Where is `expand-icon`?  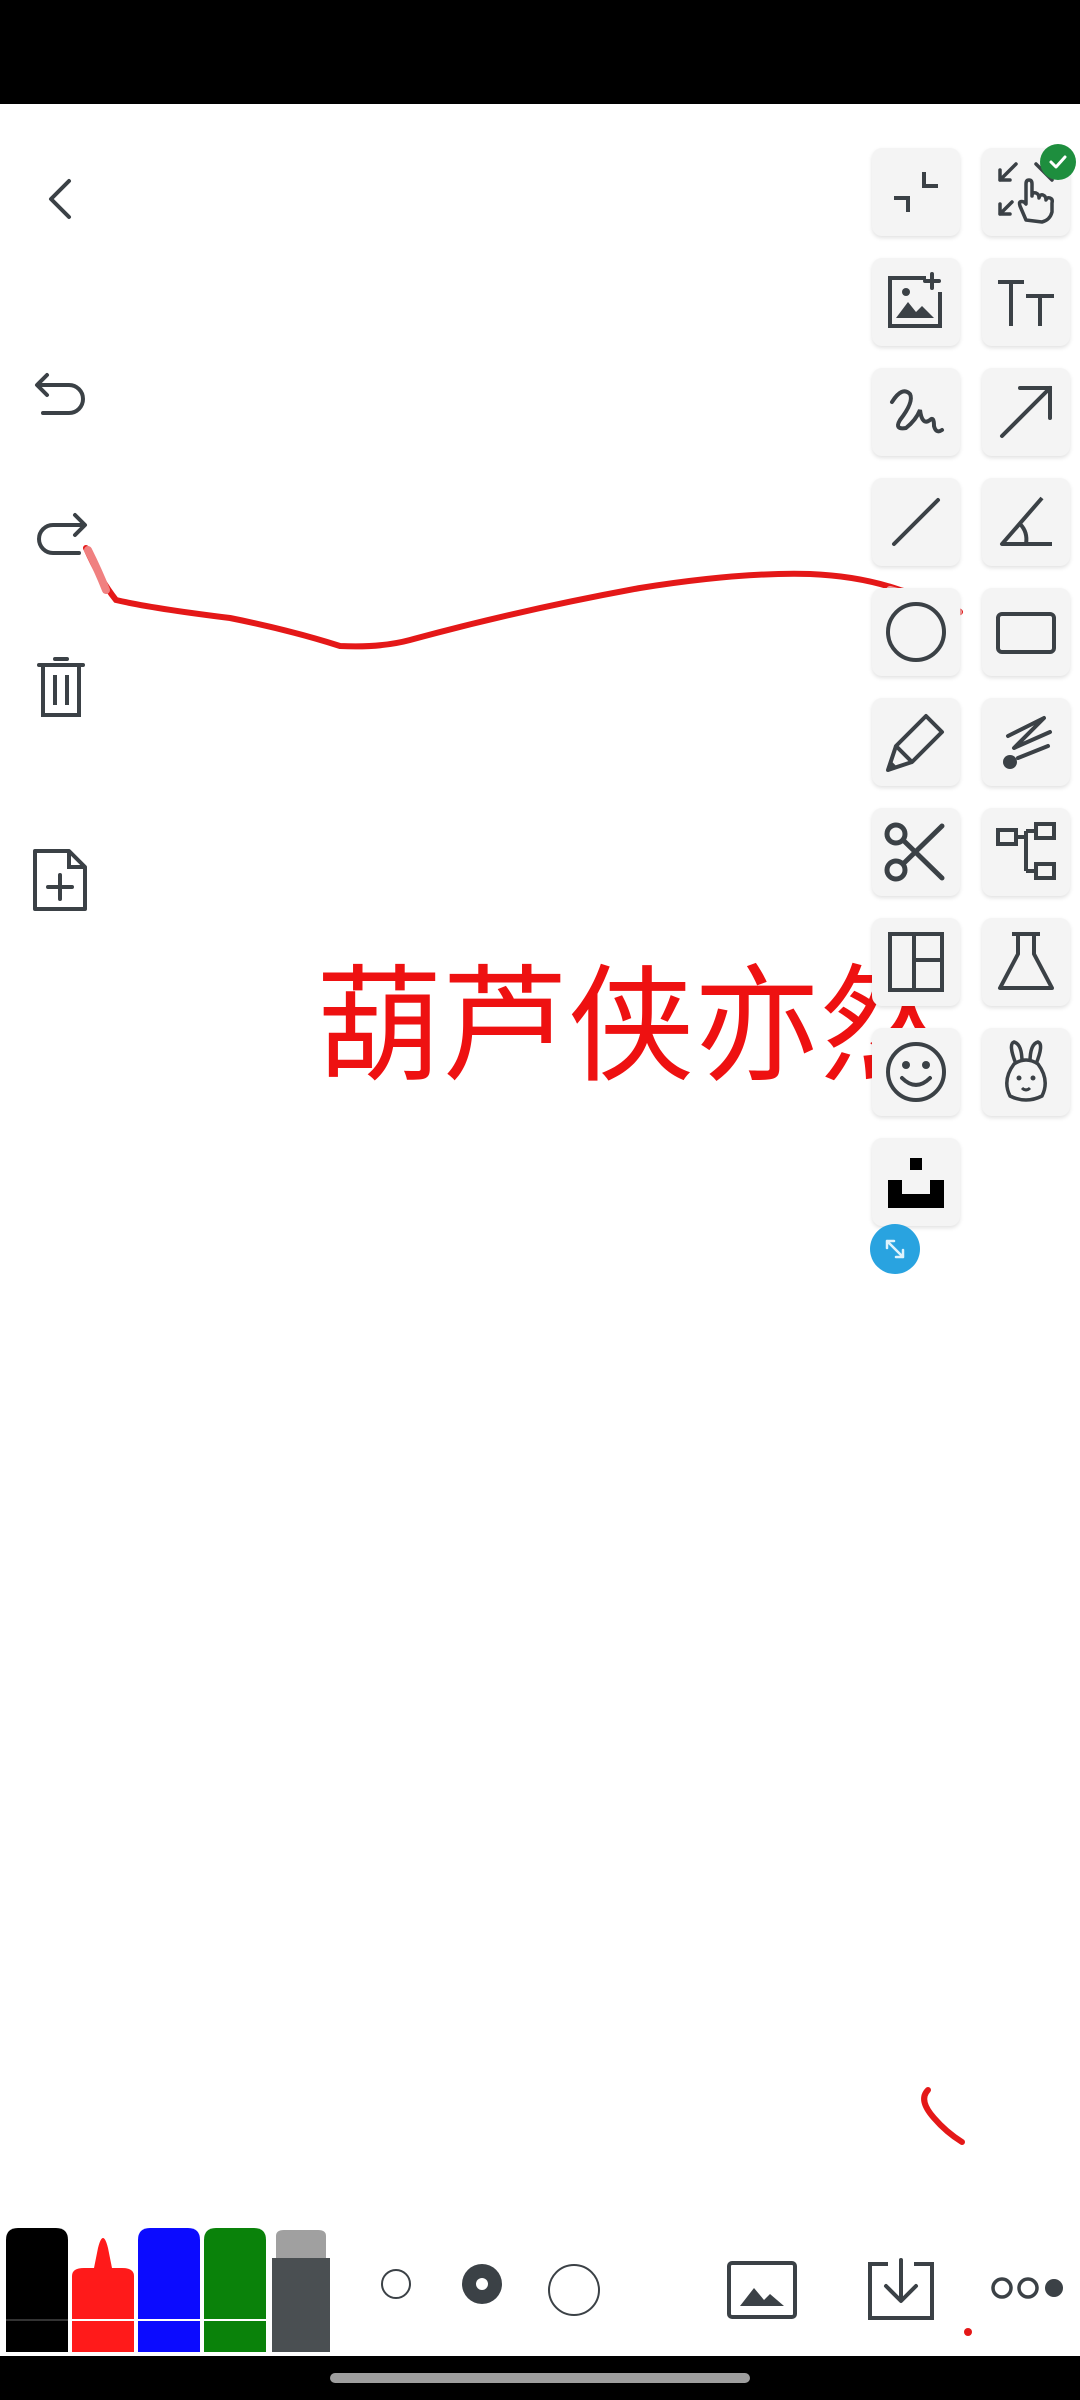
expand-icon is located at coordinates (895, 1249).